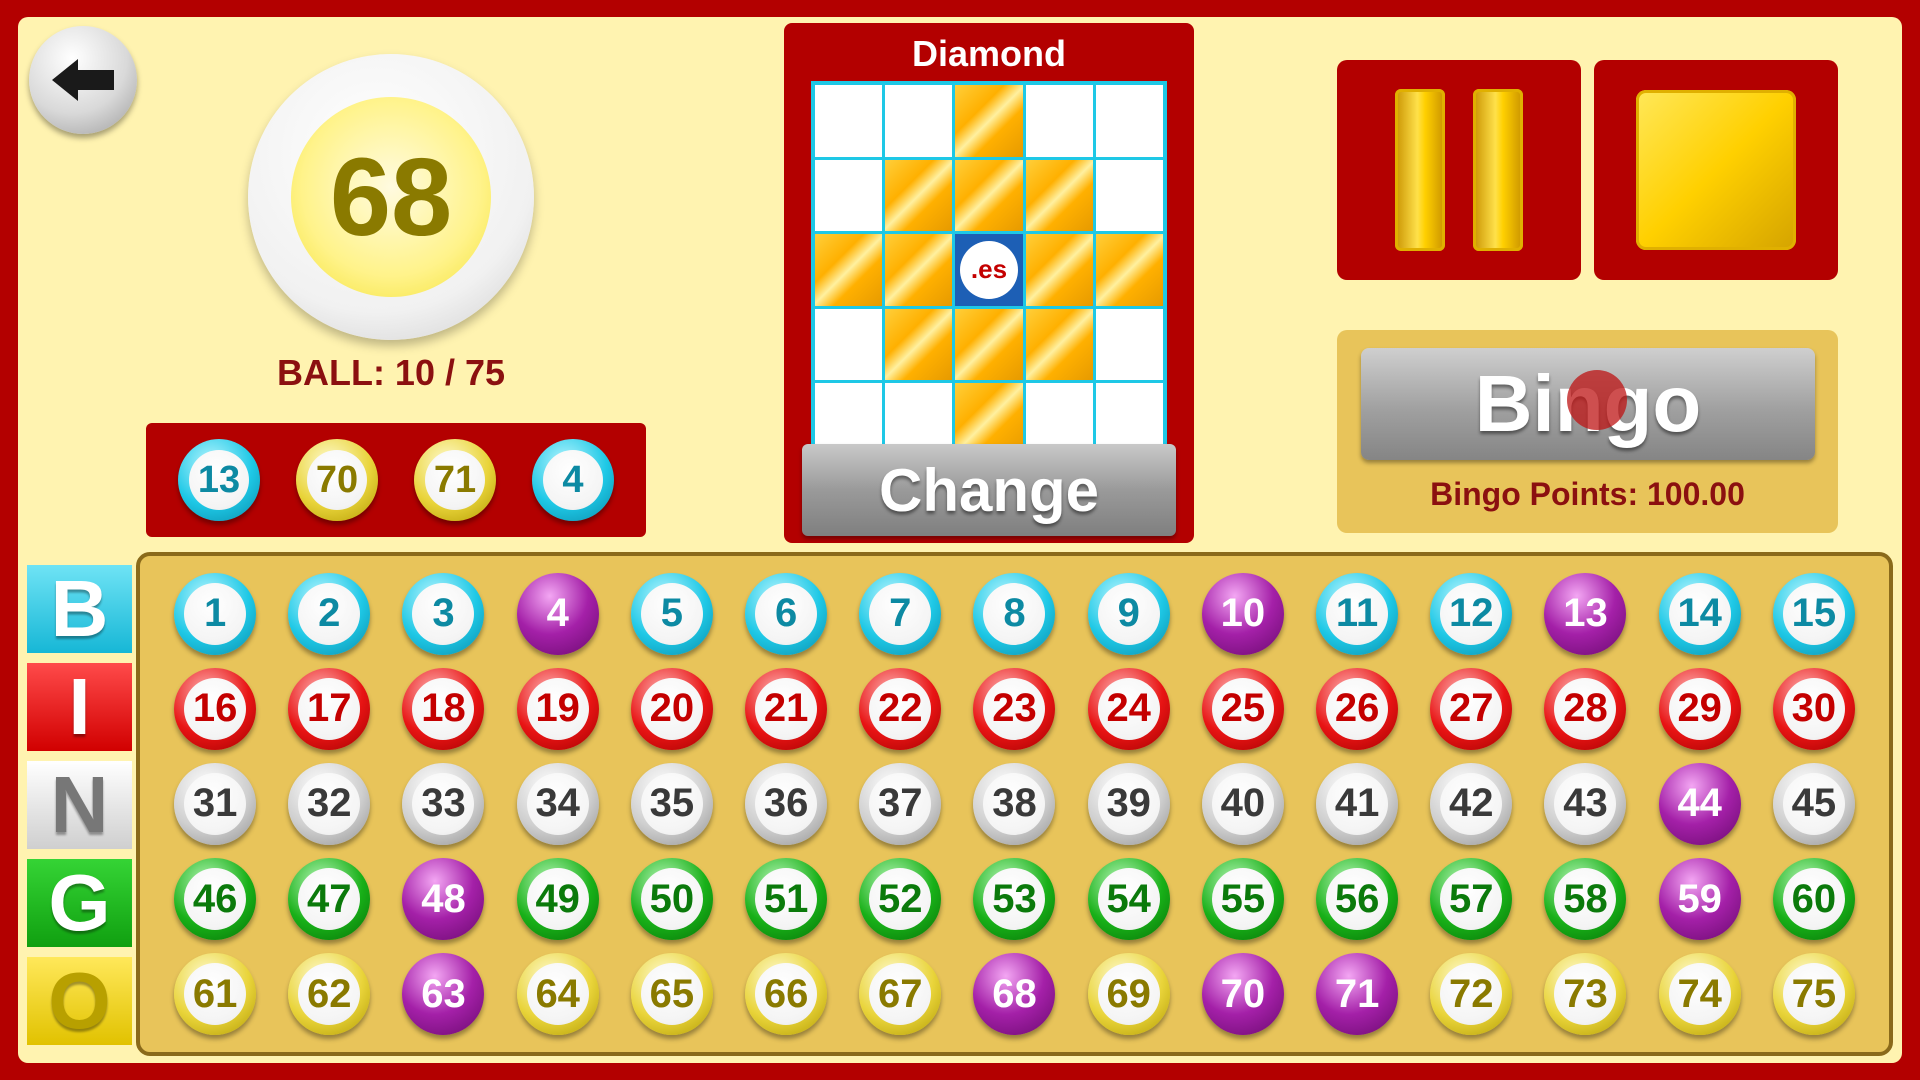  Describe the element at coordinates (1014, 708) in the screenshot. I see `board-ball: 23` at that location.